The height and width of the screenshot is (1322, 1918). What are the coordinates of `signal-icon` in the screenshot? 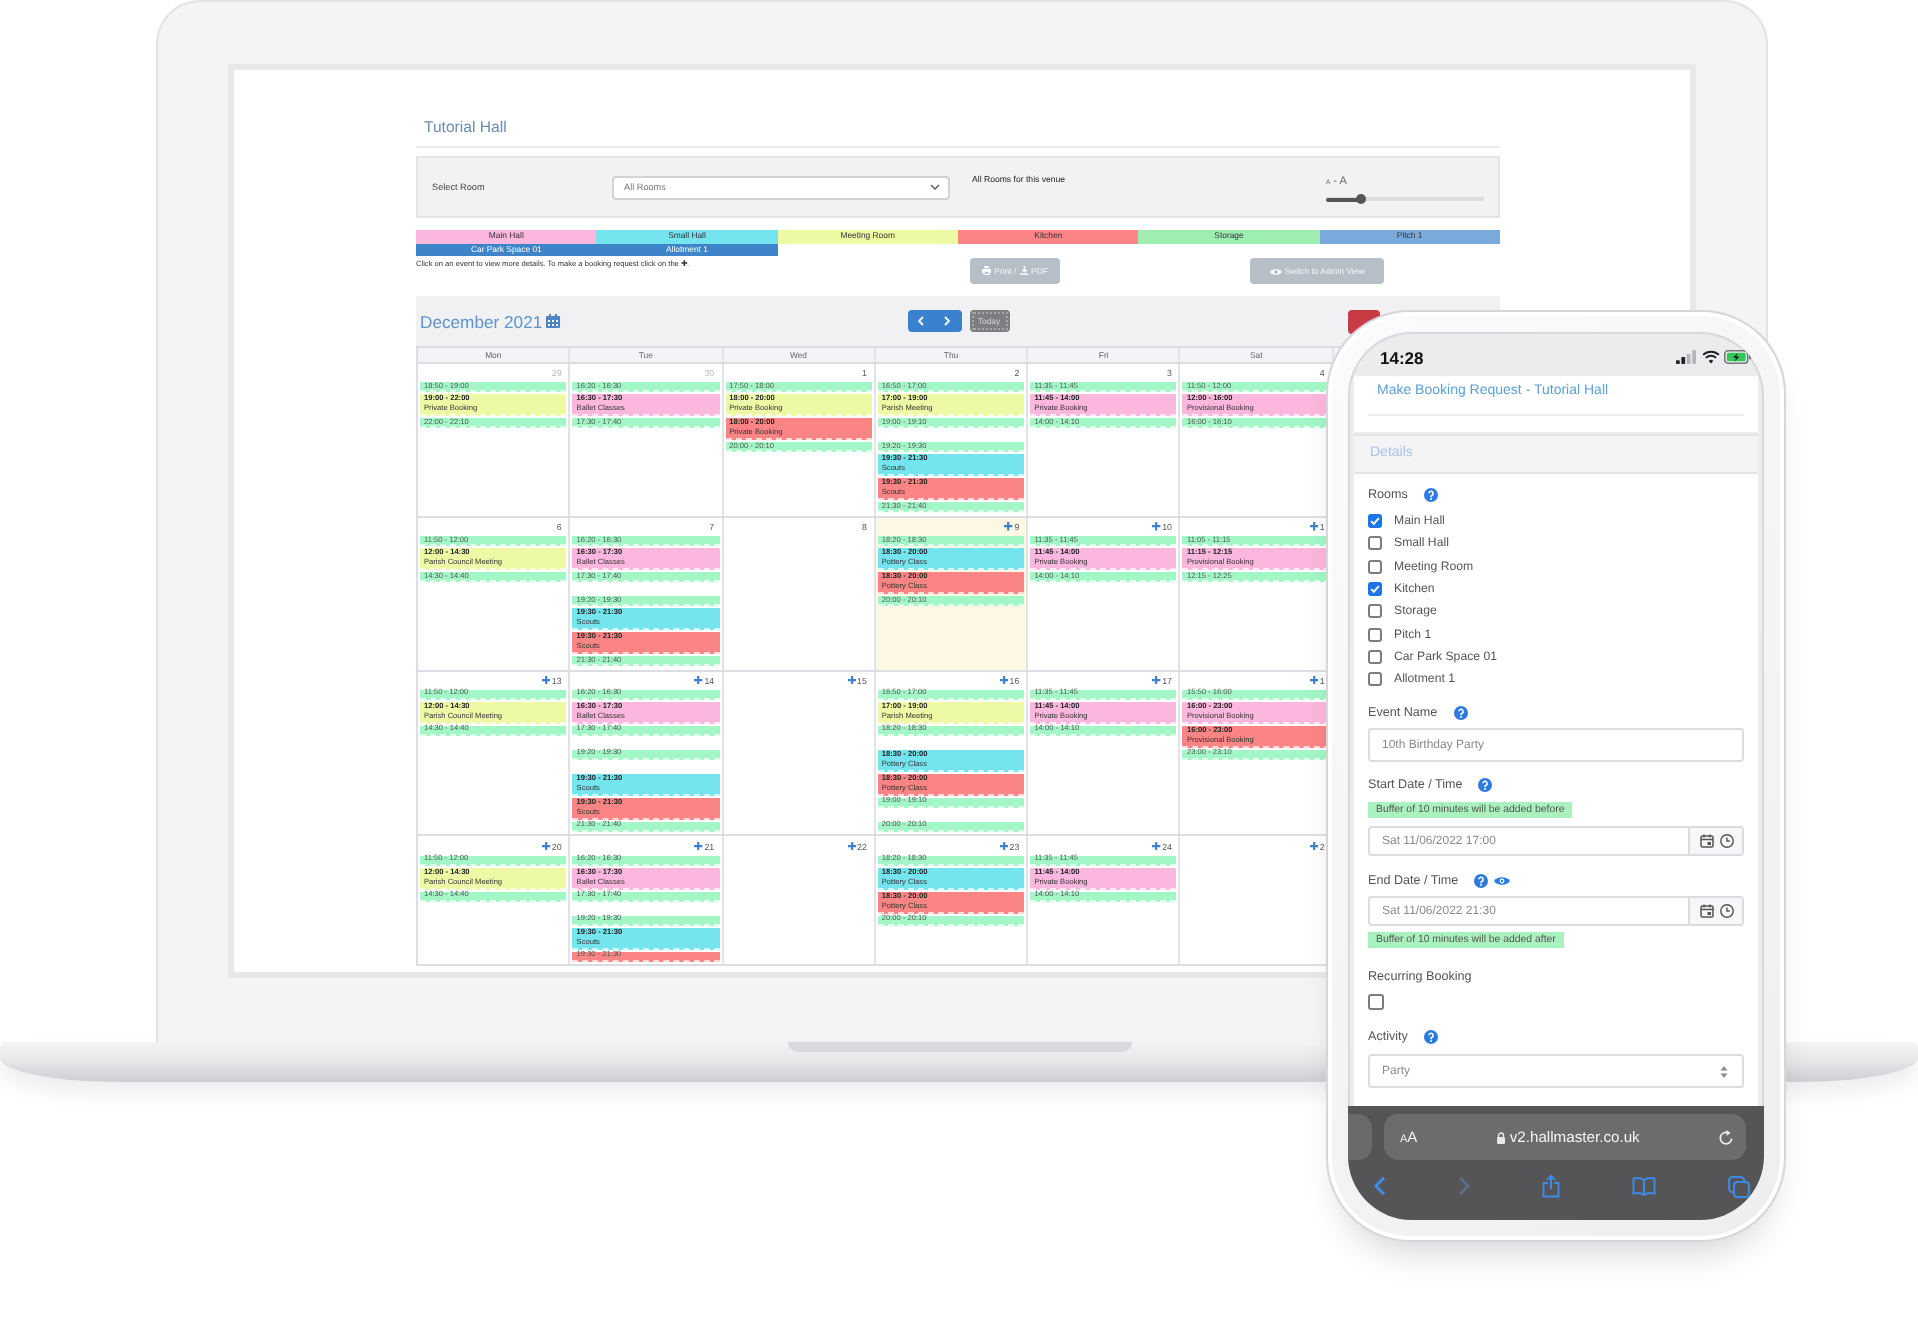 It's located at (1686, 357).